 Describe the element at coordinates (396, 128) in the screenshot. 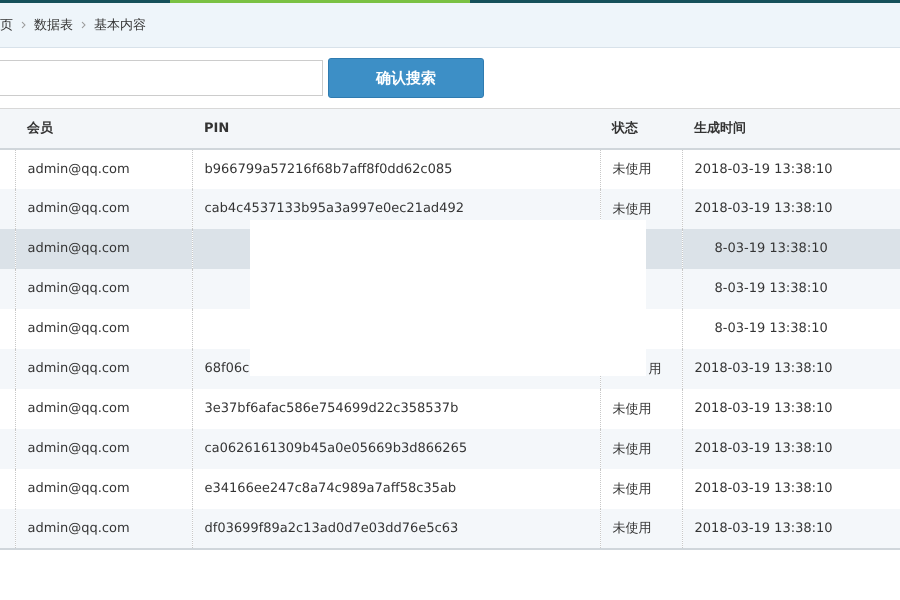

I see `column-header: PIN` at that location.